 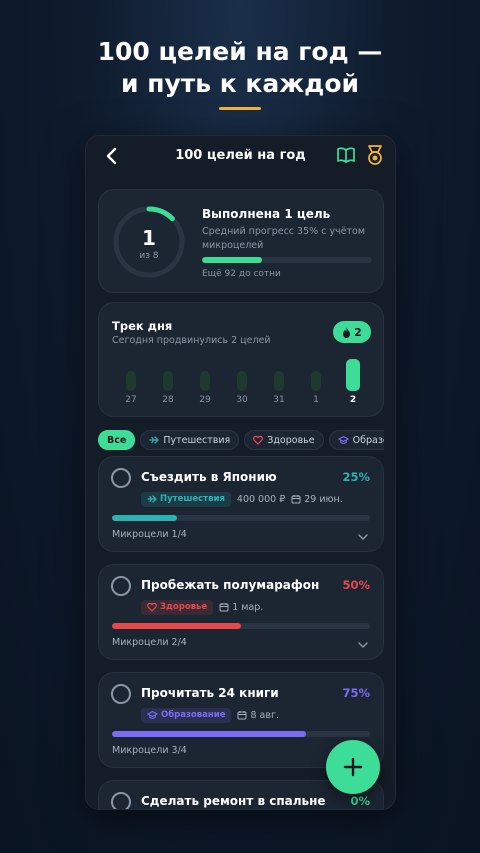 I want to click on day-label: 1, so click(x=316, y=400).